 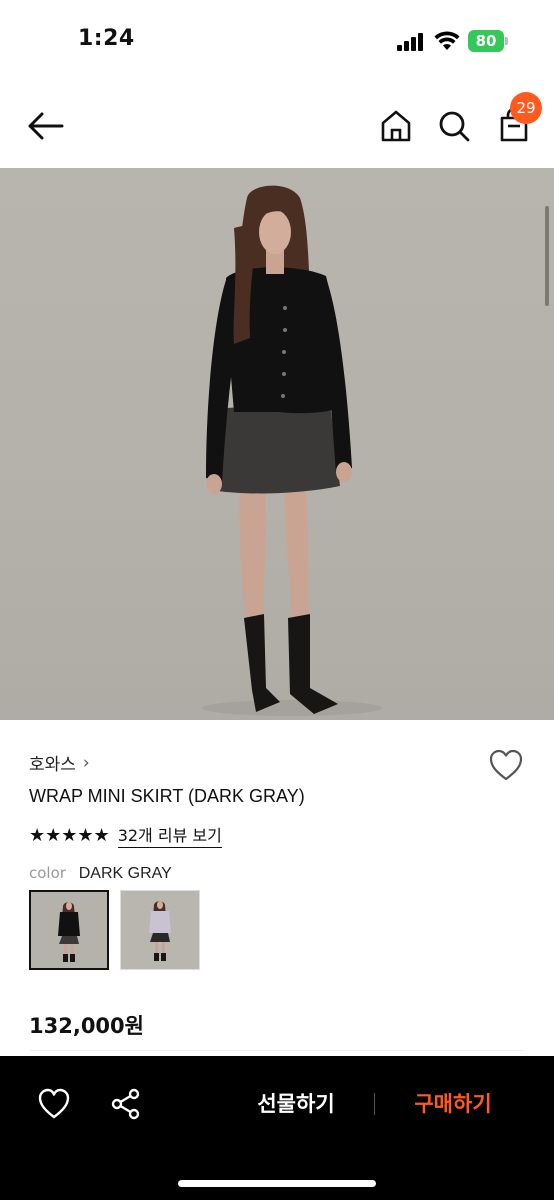 I want to click on review-link: 32개 리뷰 보기, so click(x=169, y=835).